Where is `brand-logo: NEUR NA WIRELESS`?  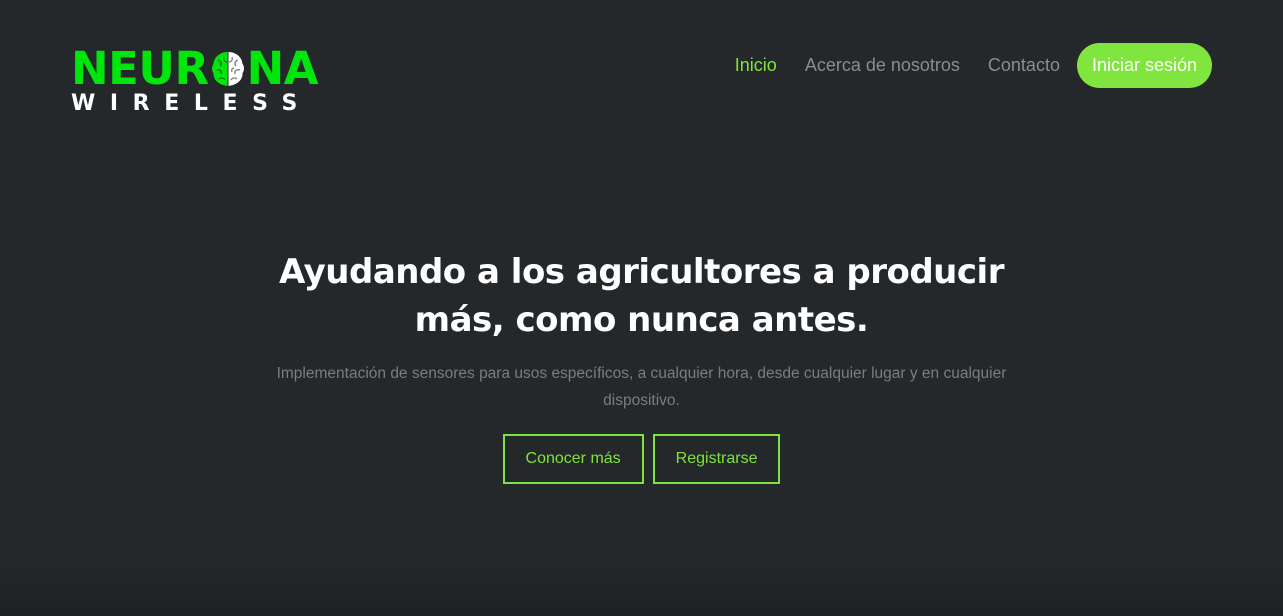 brand-logo: NEUR NA WIRELESS is located at coordinates (206, 80).